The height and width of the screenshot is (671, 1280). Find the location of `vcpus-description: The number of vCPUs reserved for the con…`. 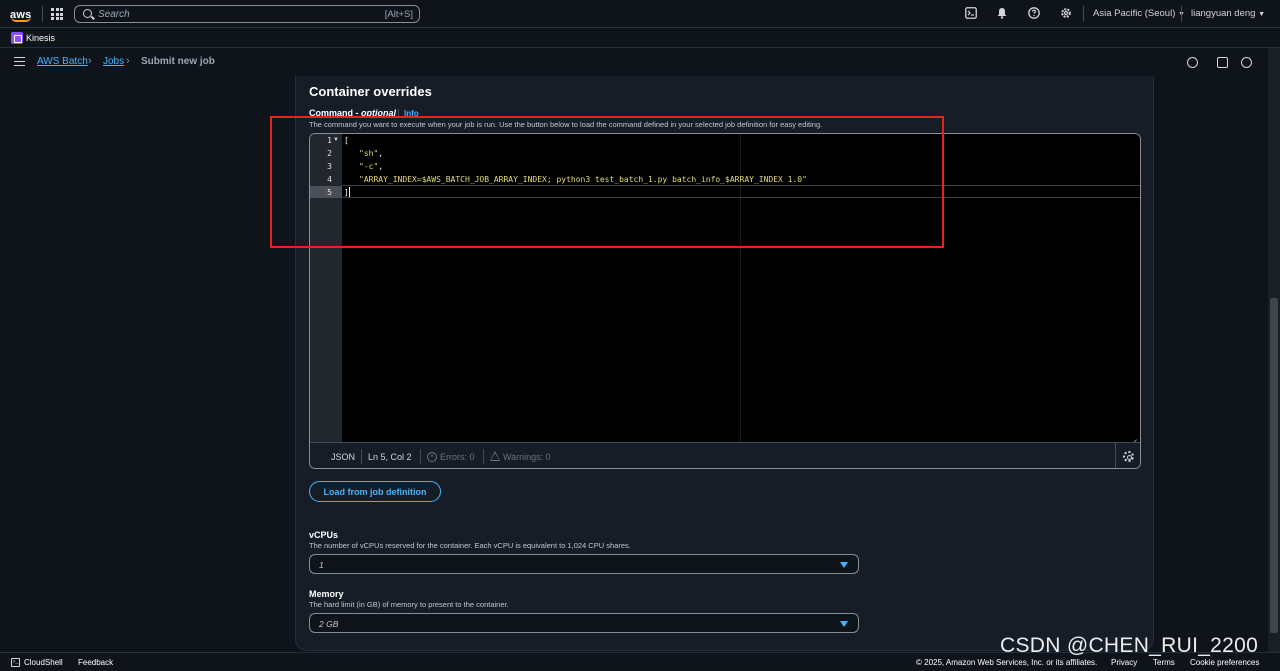

vcpus-description: The number of vCPUs reserved for the con… is located at coordinates (470, 545).